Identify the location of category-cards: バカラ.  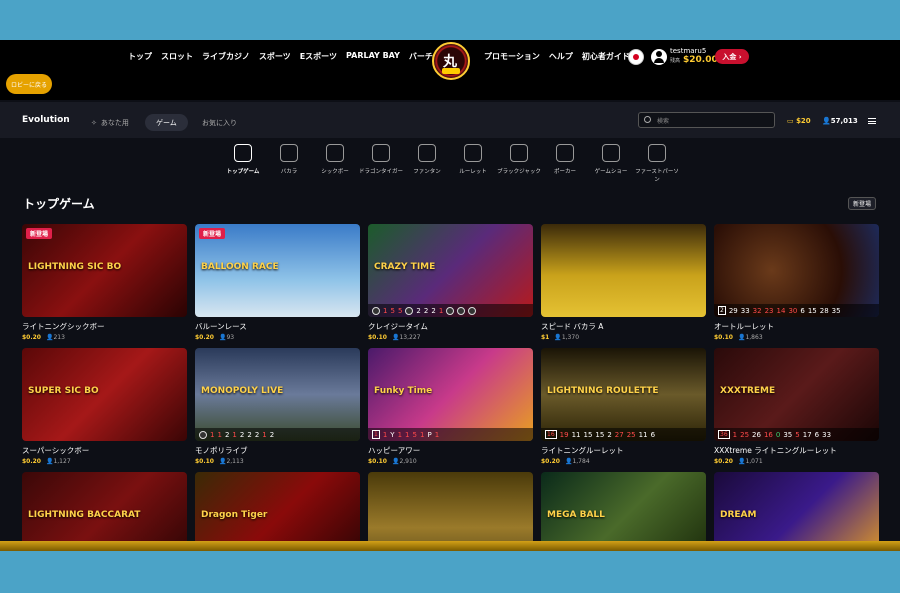
(289, 163).